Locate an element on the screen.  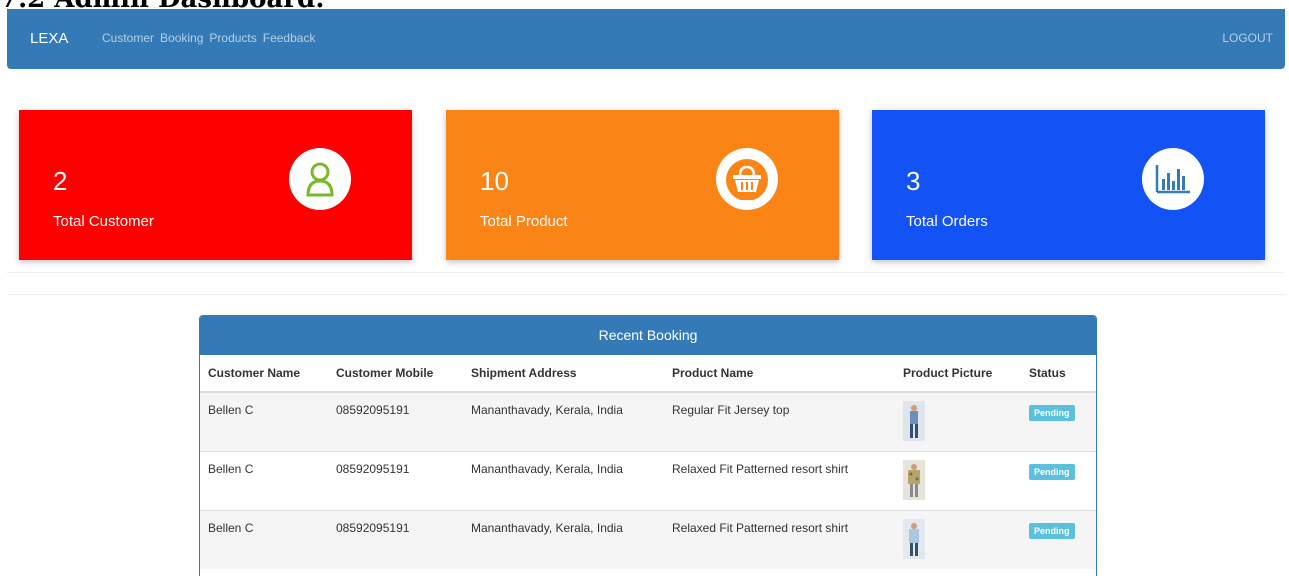
total-customer-card: 2 Total Customer is located at coordinates (215, 185).